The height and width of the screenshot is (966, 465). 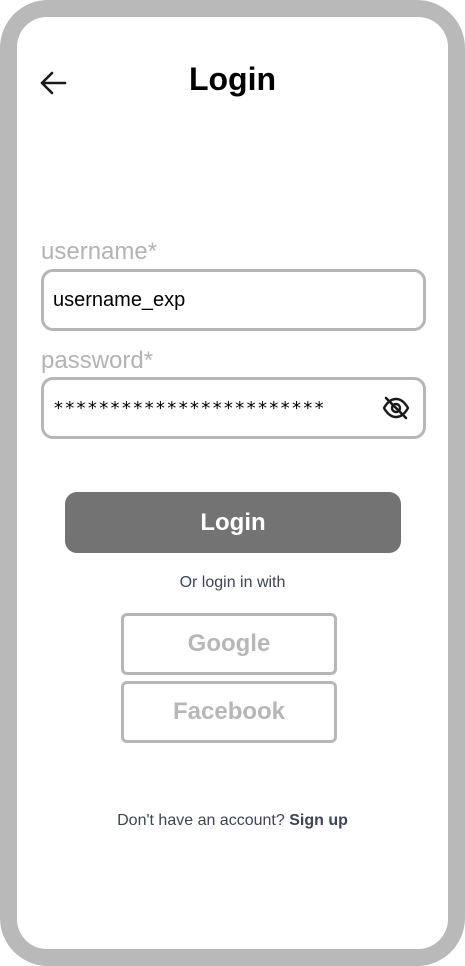 What do you see at coordinates (318, 820) in the screenshot?
I see `signup-link: Sign up` at bounding box center [318, 820].